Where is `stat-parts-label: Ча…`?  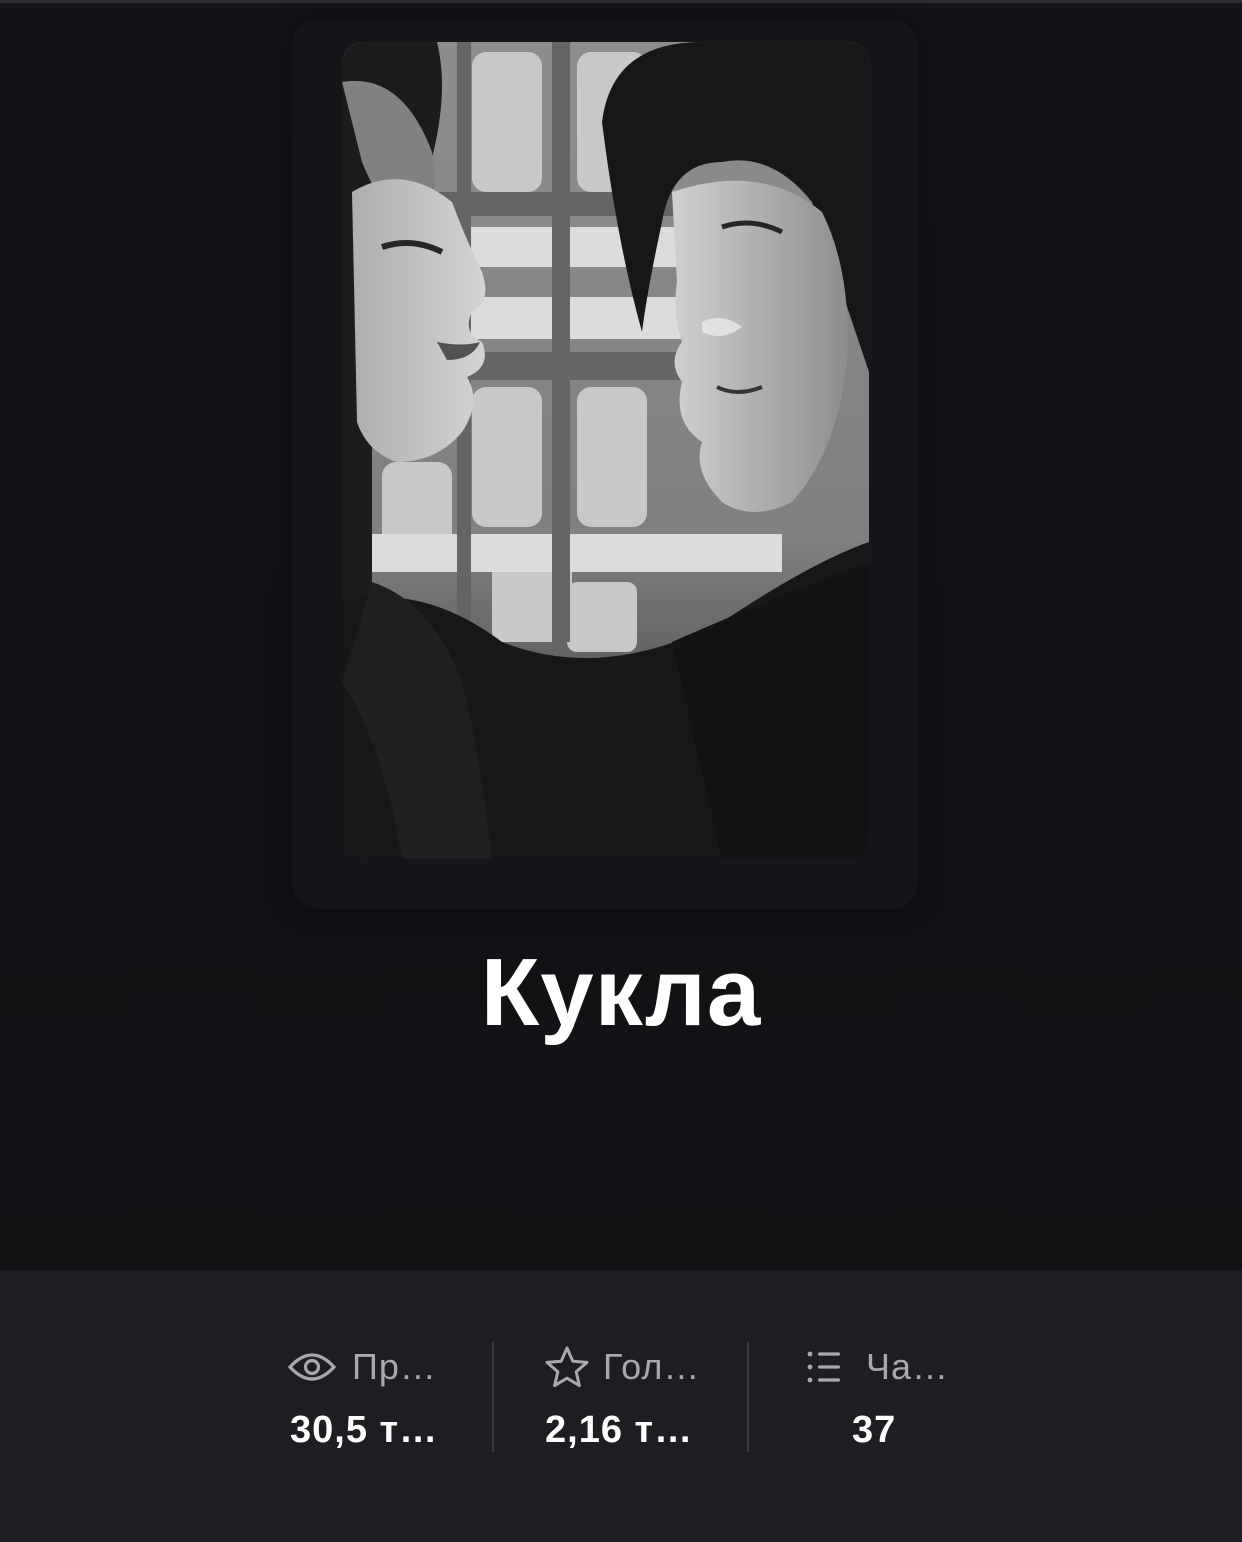
stat-parts-label: Ча… is located at coordinates (908, 1366).